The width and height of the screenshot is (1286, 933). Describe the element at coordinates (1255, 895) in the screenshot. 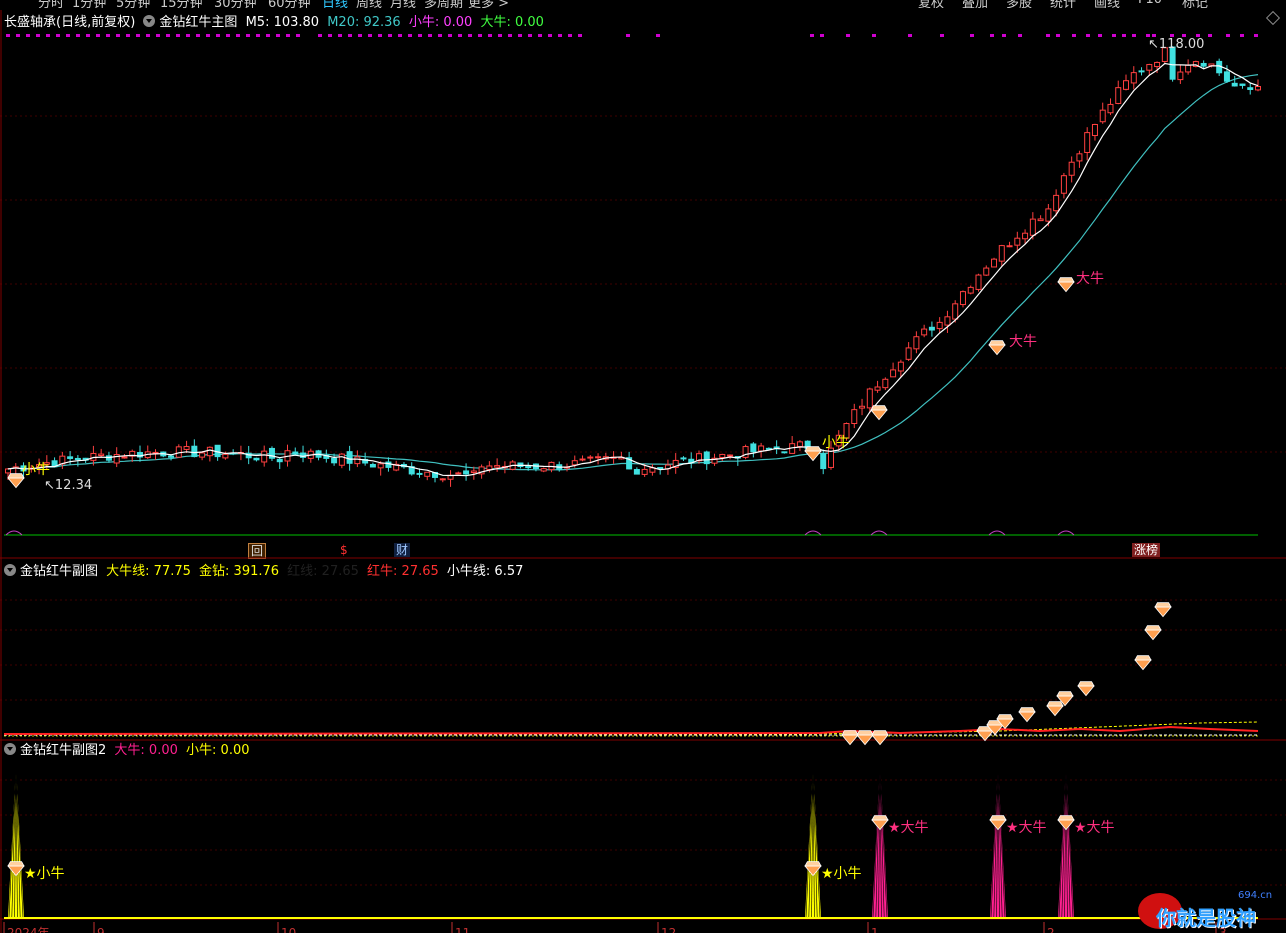

I see `watermark-site: 694.cn` at that location.